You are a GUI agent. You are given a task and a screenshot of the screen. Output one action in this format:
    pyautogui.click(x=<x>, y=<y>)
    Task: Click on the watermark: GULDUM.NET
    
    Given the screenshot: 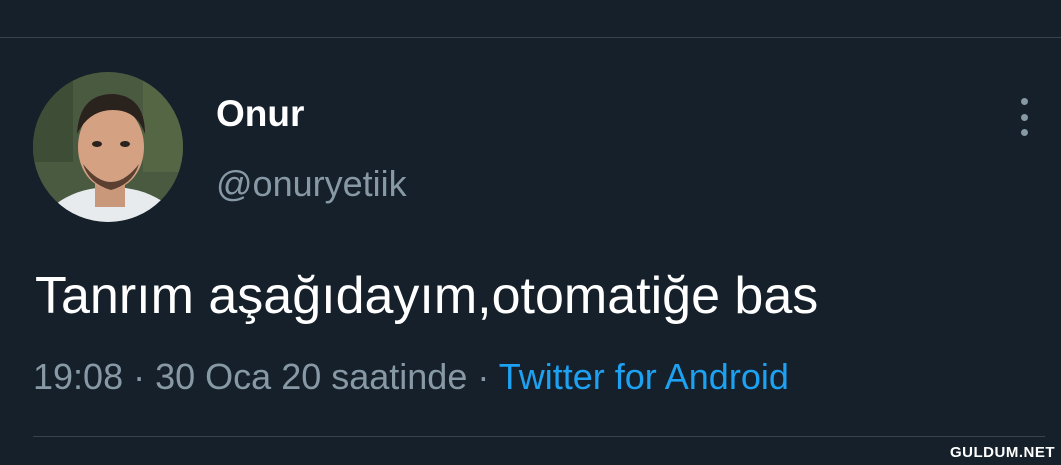 What is the action you would take?
    pyautogui.click(x=1002, y=452)
    